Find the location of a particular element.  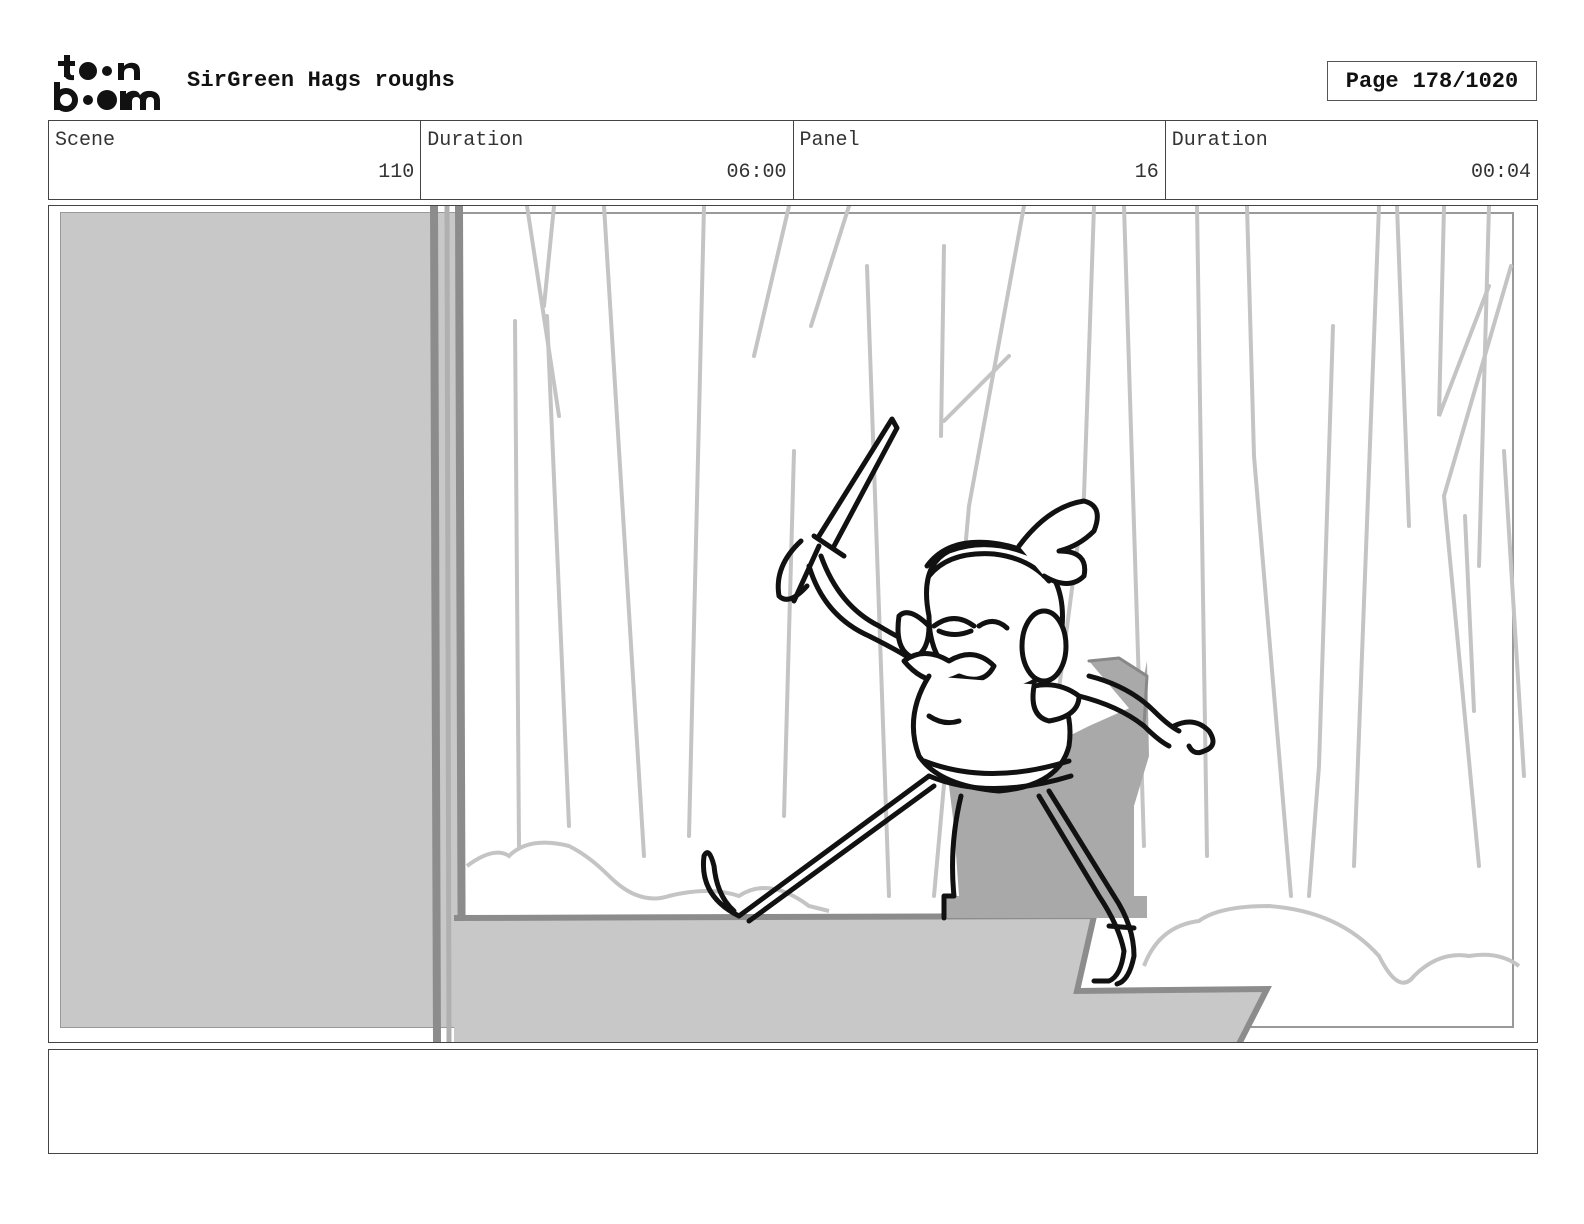

toonboom-logo is located at coordinates (108, 82).